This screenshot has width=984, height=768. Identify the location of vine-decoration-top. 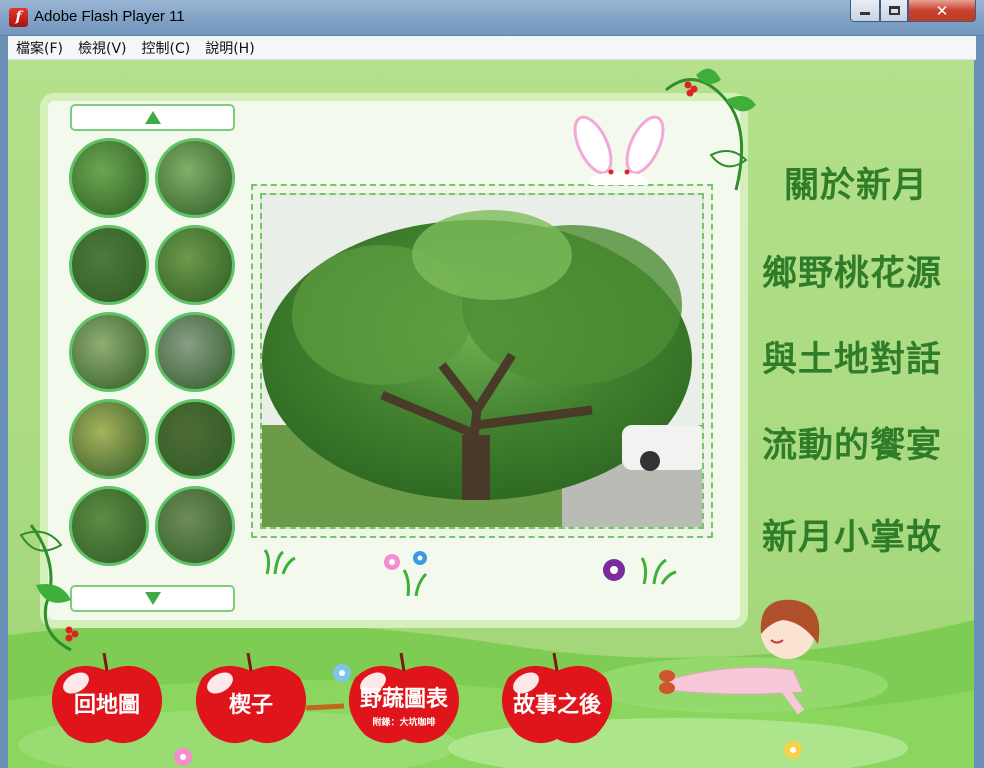
(710, 129).